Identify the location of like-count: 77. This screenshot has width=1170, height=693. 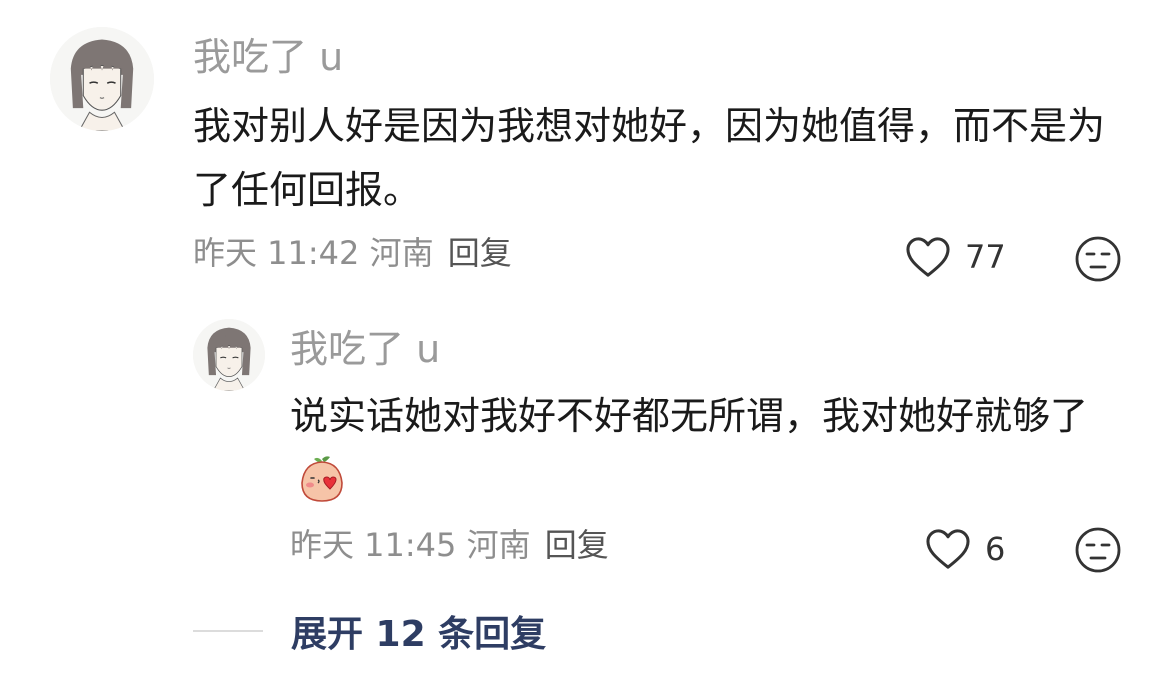
(985, 257).